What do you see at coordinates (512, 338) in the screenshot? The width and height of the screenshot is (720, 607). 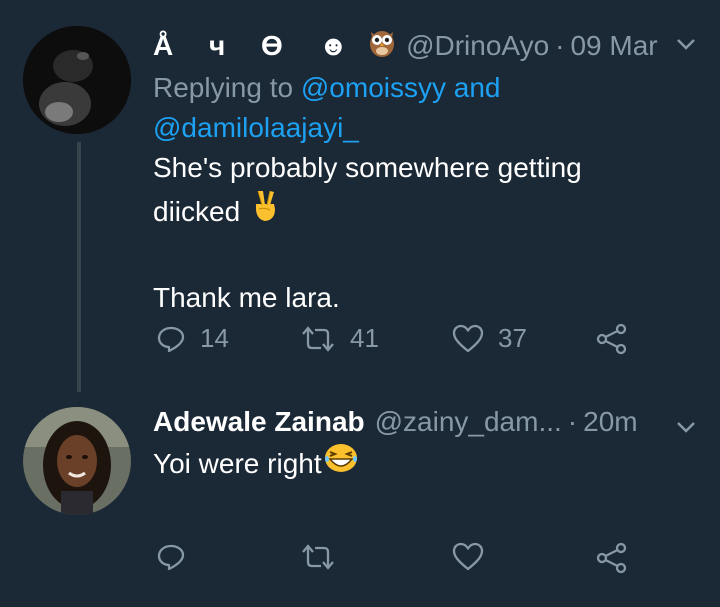 I see `like-count: 37` at bounding box center [512, 338].